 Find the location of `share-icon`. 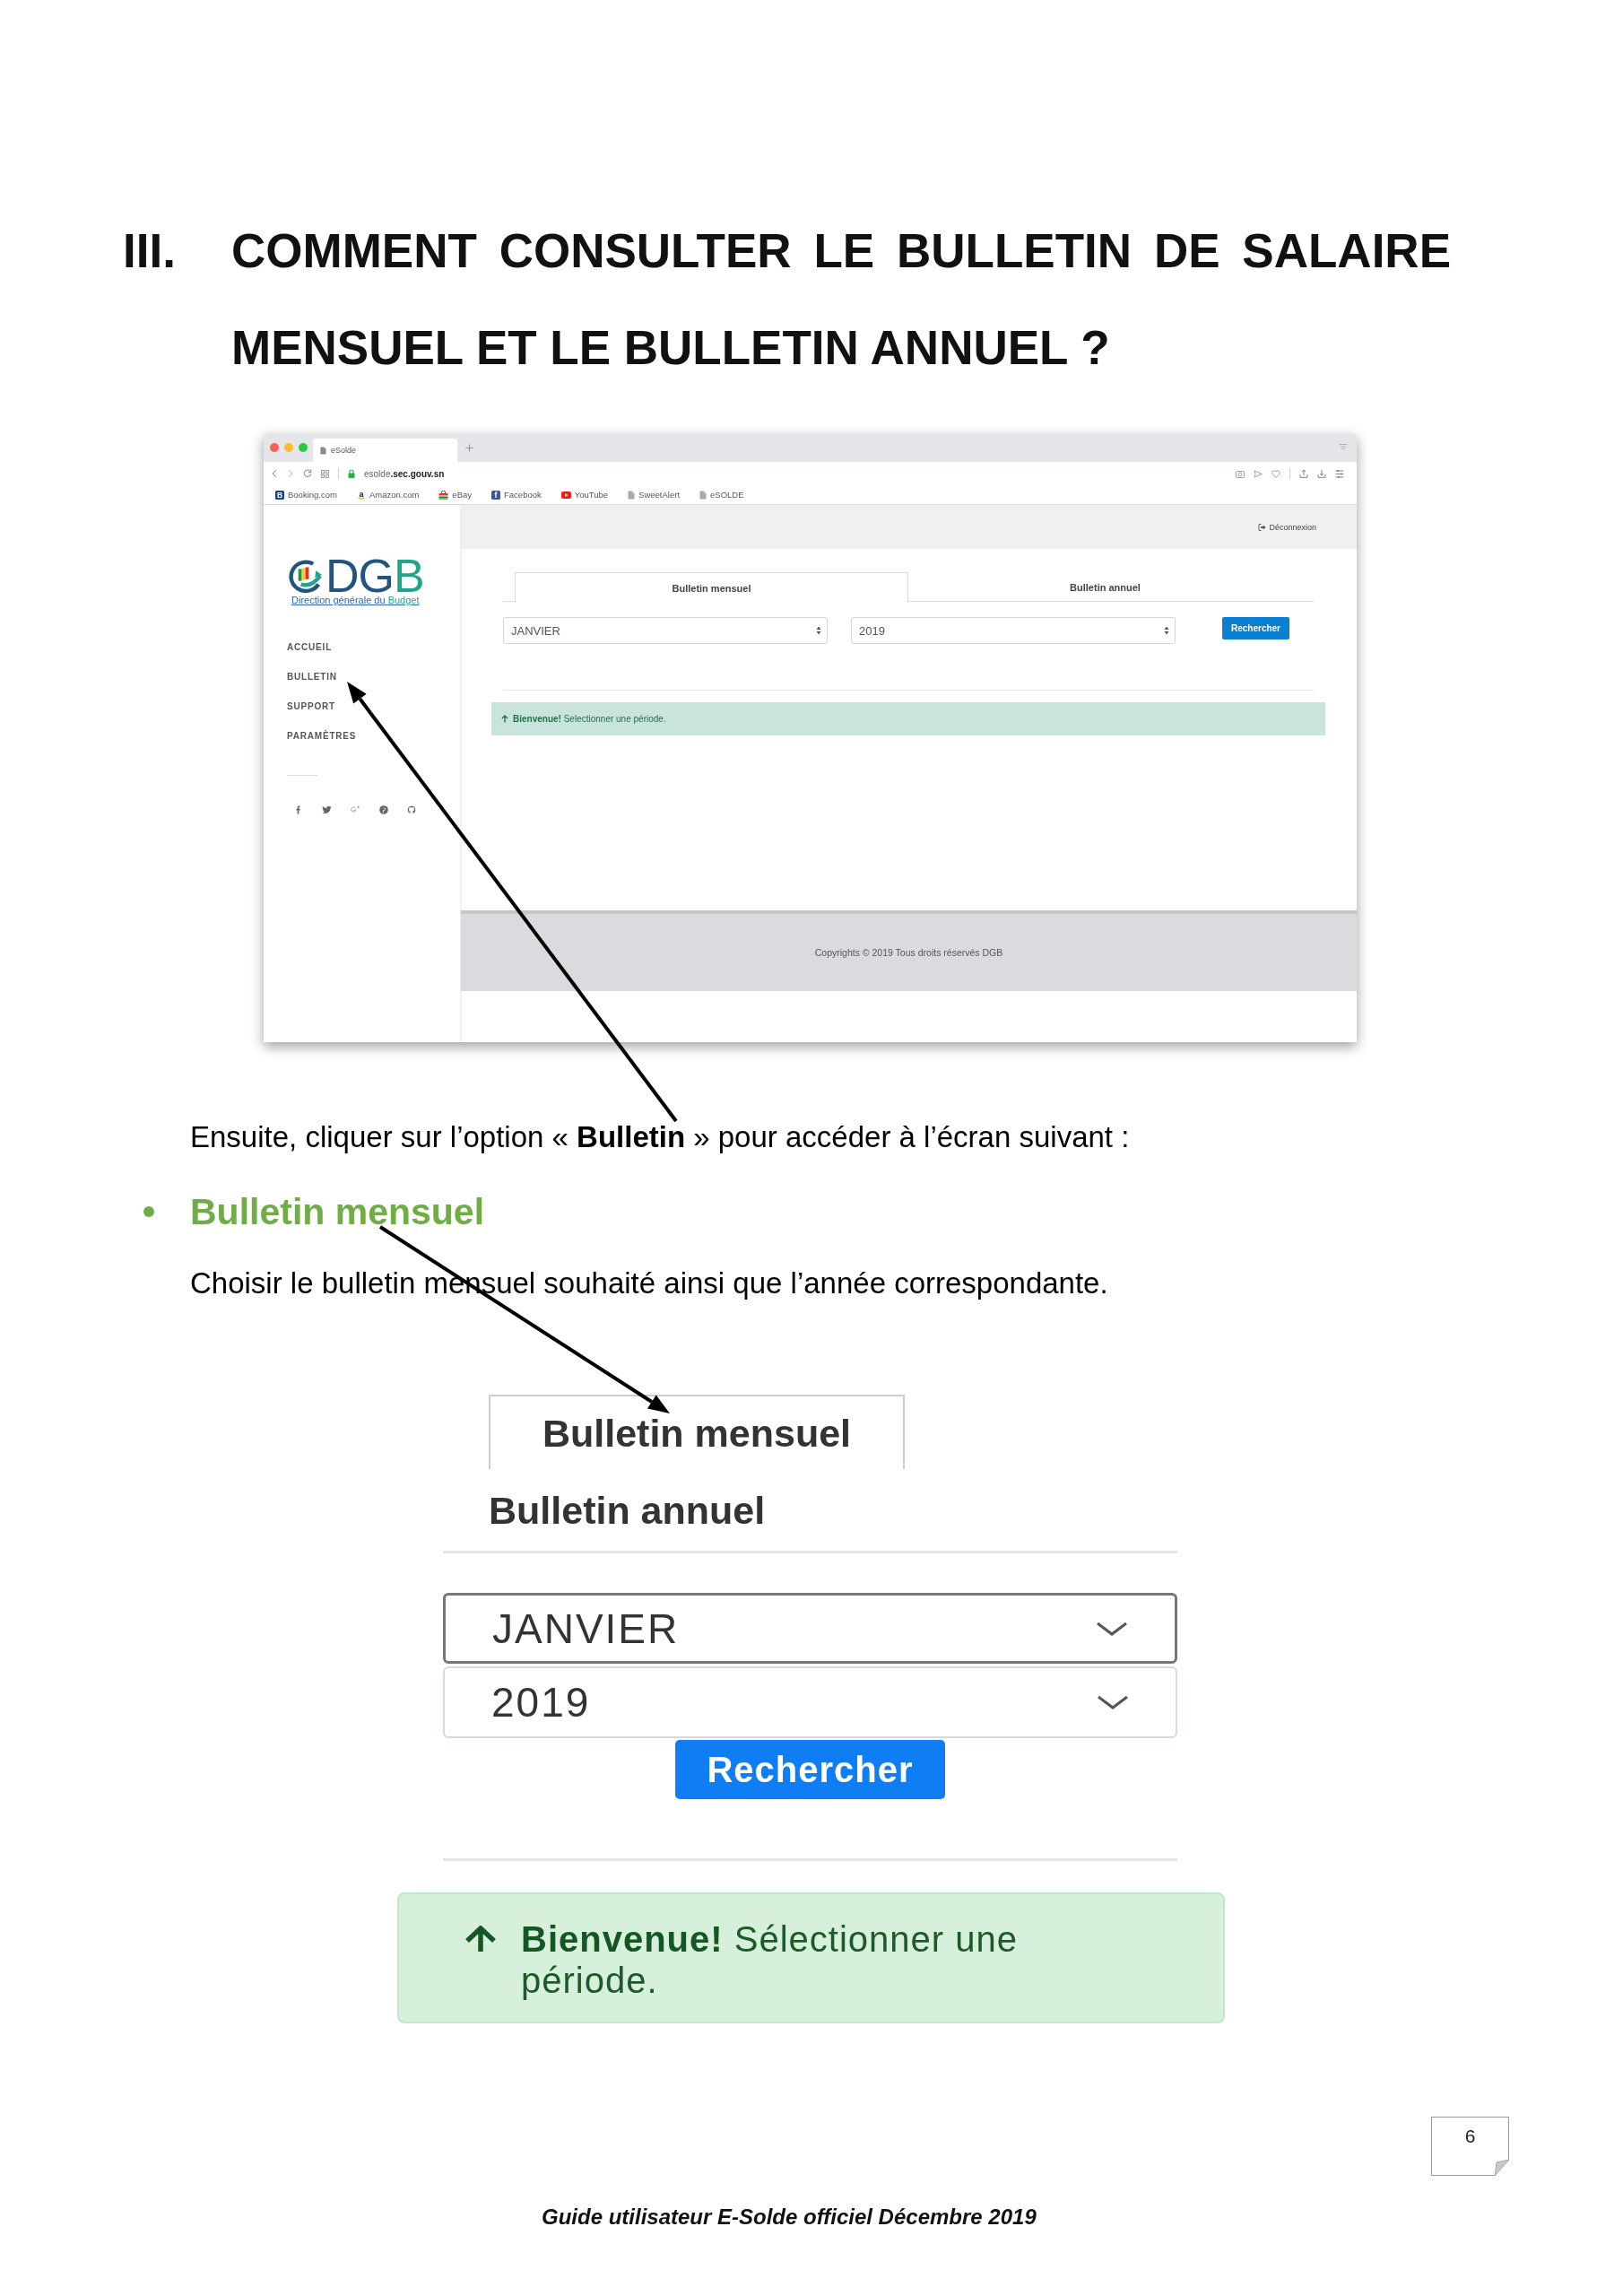

share-icon is located at coordinates (1303, 473).